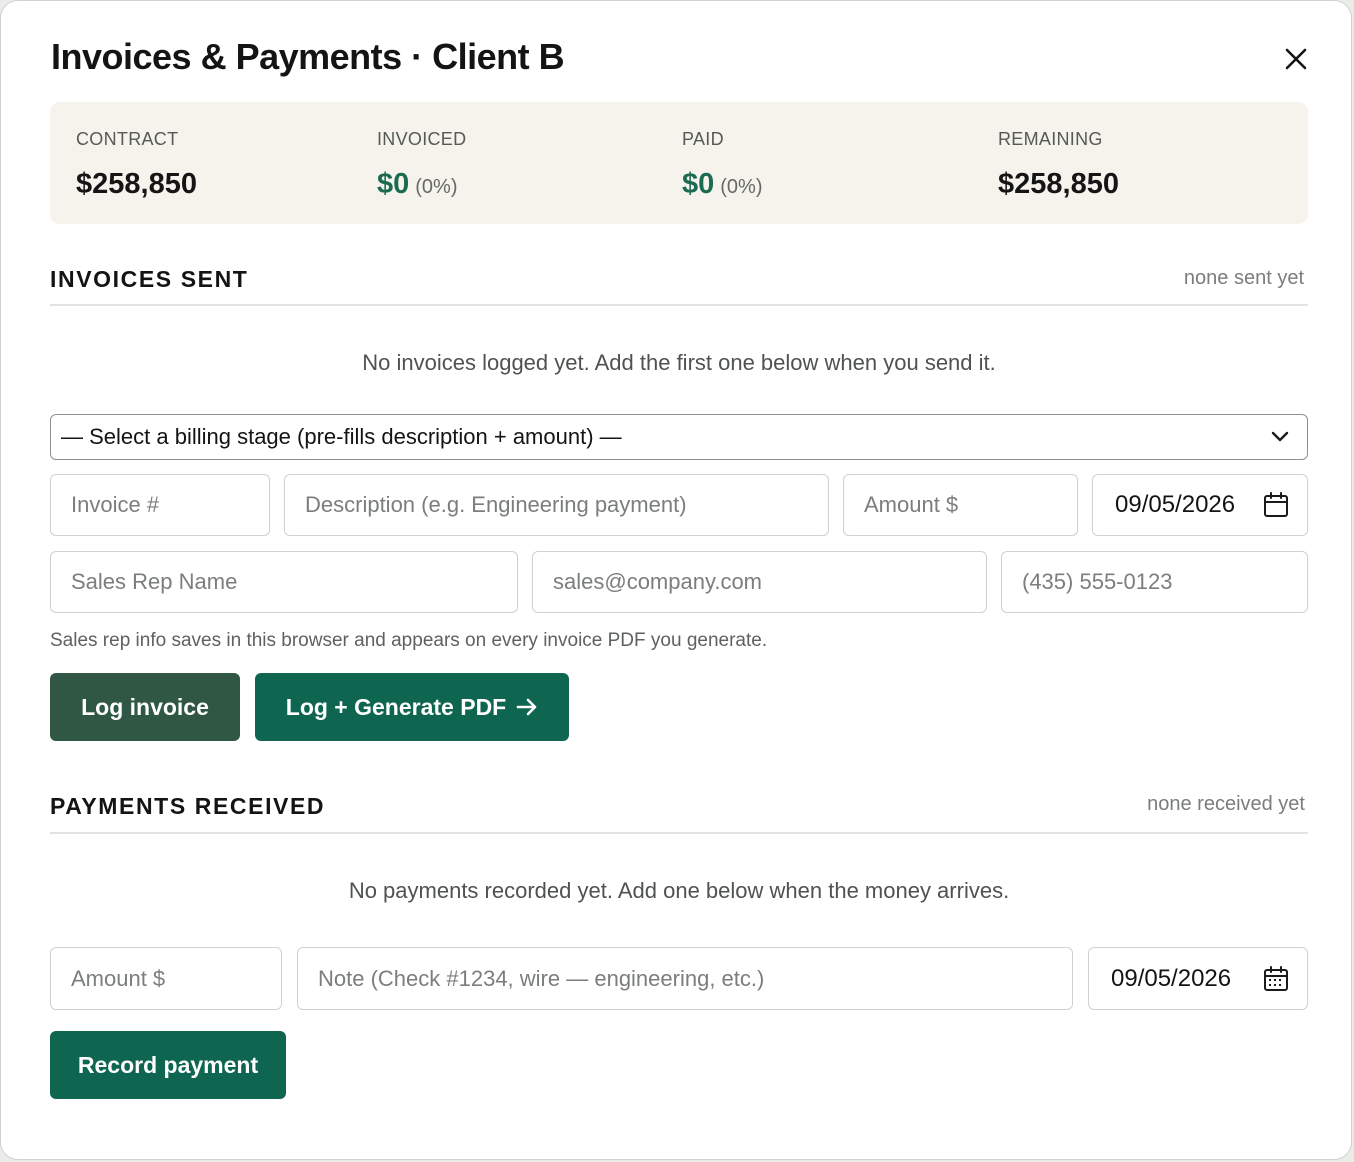 This screenshot has height=1162, width=1354. What do you see at coordinates (556, 505) in the screenshot?
I see `invoice-description-input` at bounding box center [556, 505].